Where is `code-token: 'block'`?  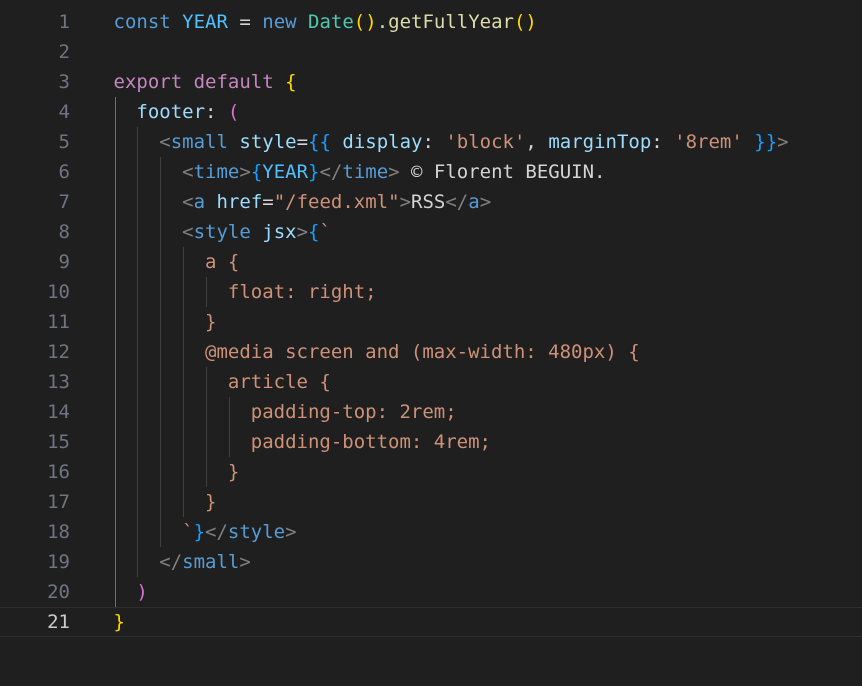 code-token: 'block' is located at coordinates (485, 142).